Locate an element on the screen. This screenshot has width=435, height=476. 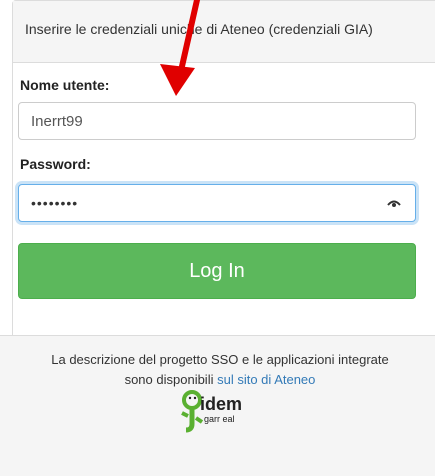
password-input: •••••••• is located at coordinates (217, 203).